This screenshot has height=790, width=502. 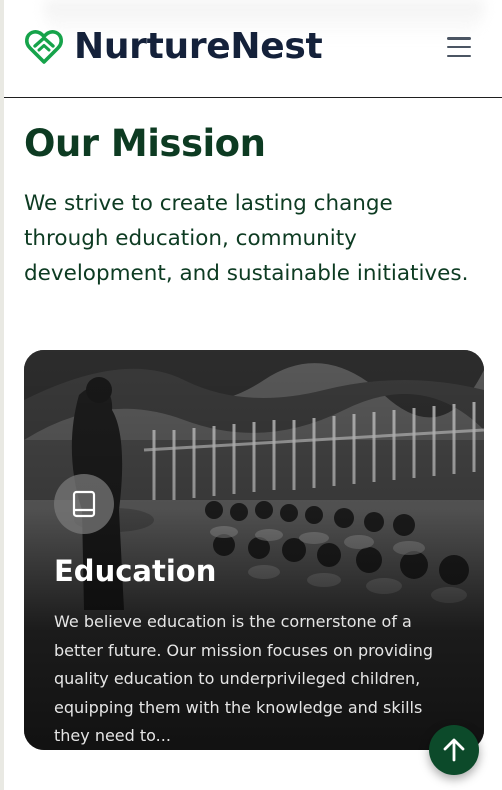 I want to click on menu-button, so click(x=459, y=47).